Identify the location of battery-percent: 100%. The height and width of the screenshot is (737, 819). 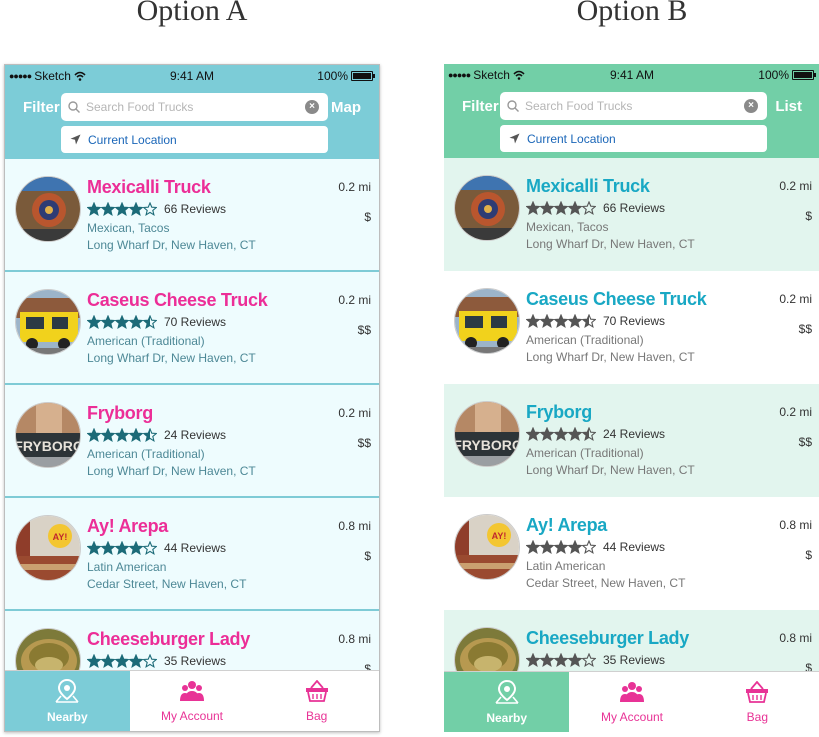
(332, 76).